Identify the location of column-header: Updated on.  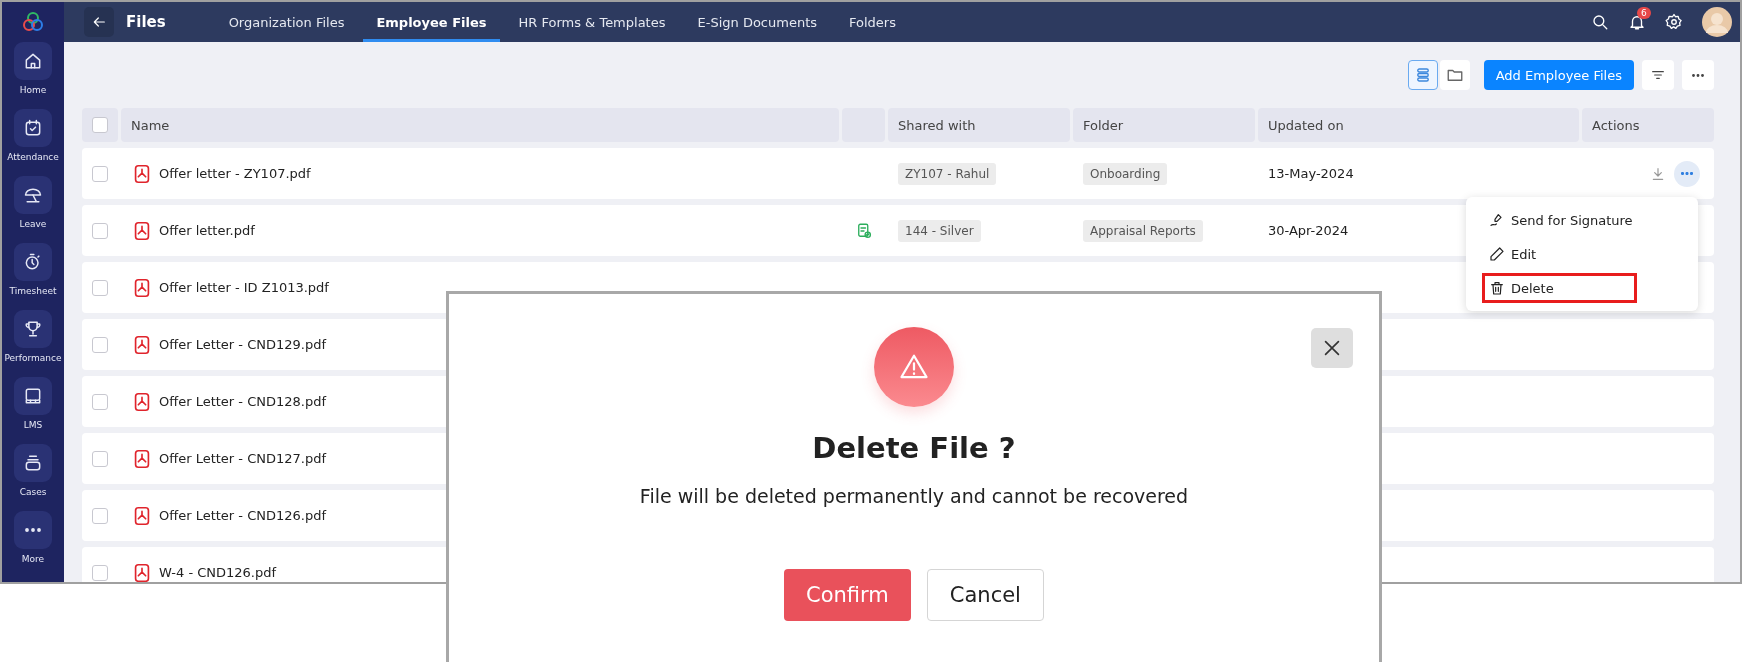
(1418, 125).